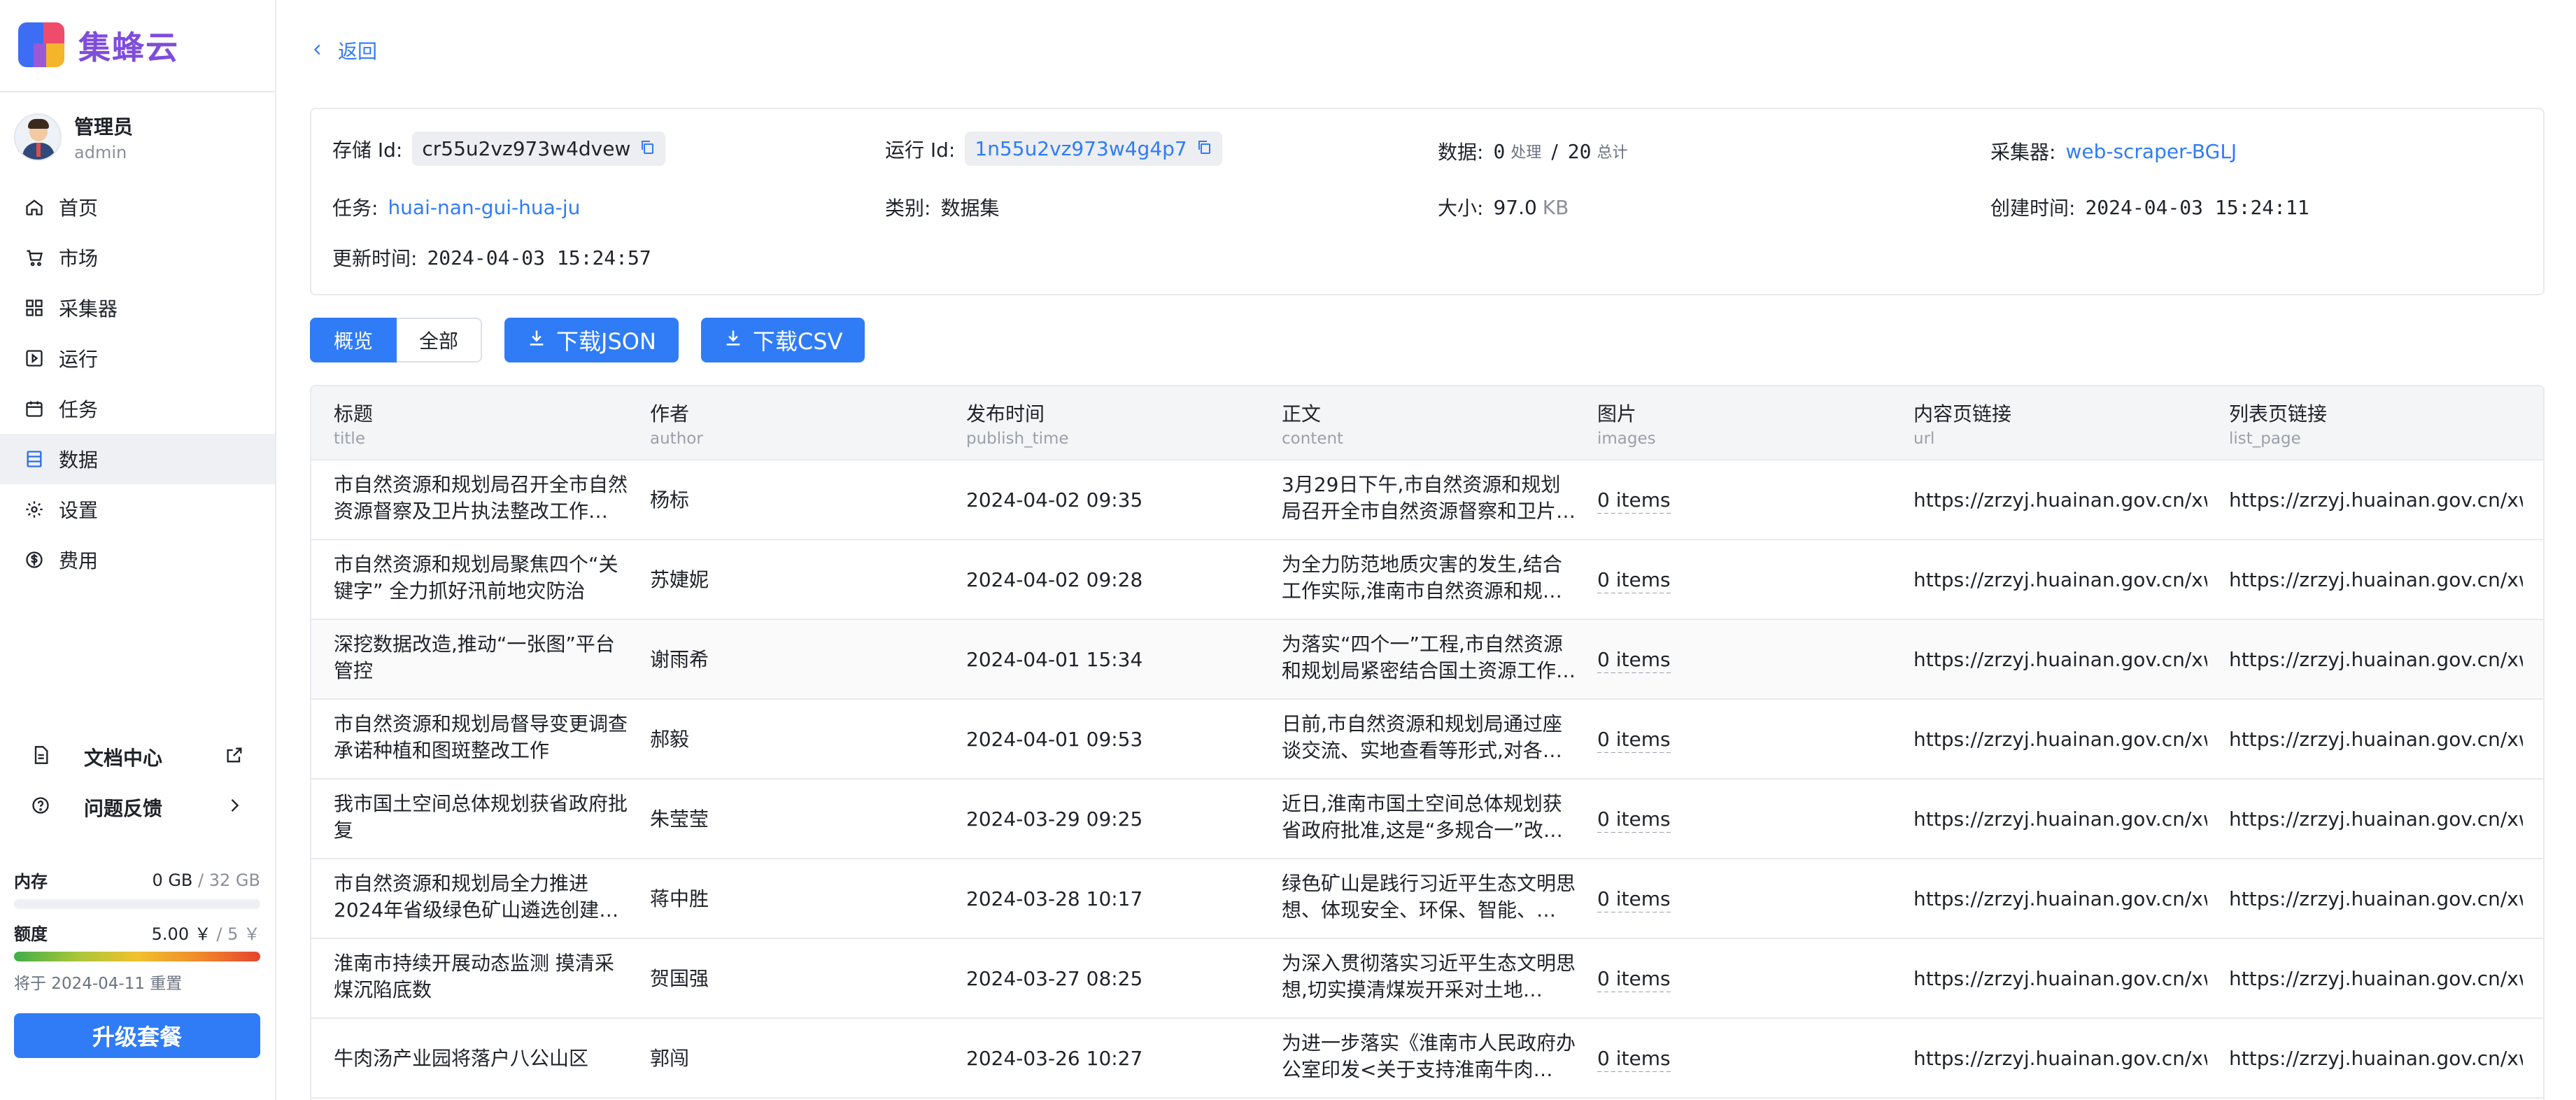  Describe the element at coordinates (79, 561) in the screenshot. I see `sidebar-item-label: 费用` at that location.